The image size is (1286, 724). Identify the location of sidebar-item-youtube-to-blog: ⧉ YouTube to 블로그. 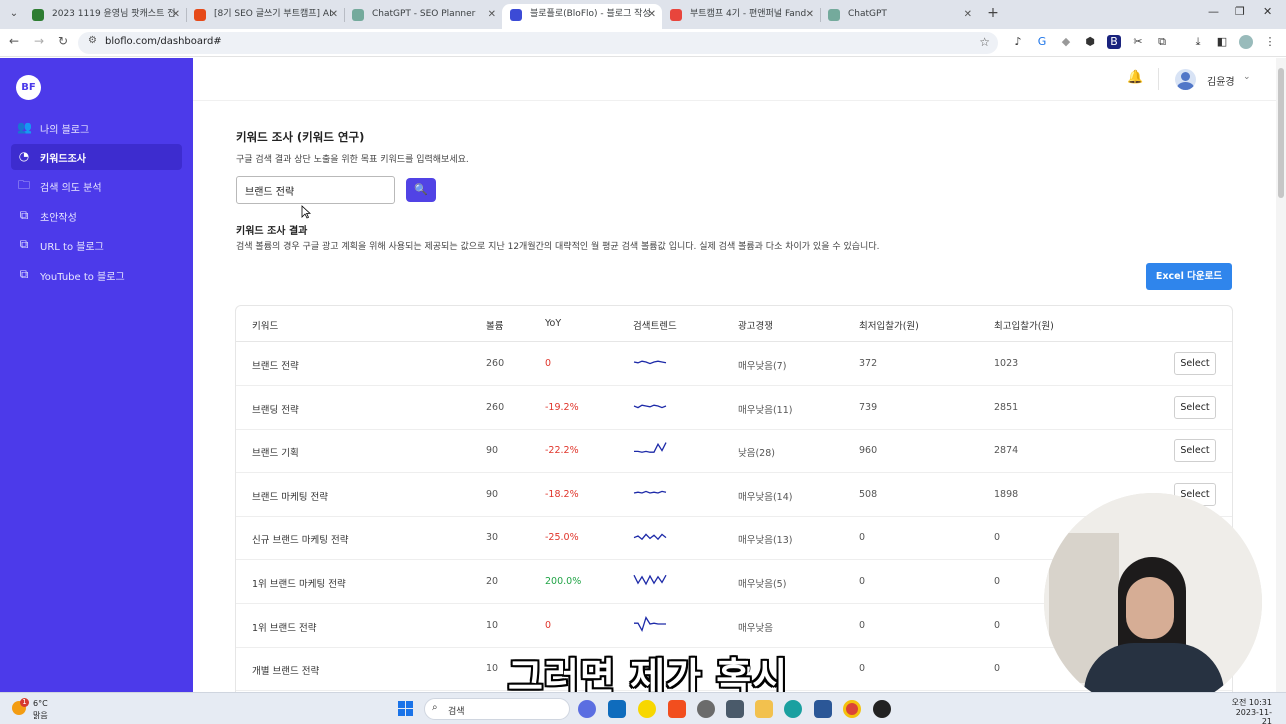
(96, 275).